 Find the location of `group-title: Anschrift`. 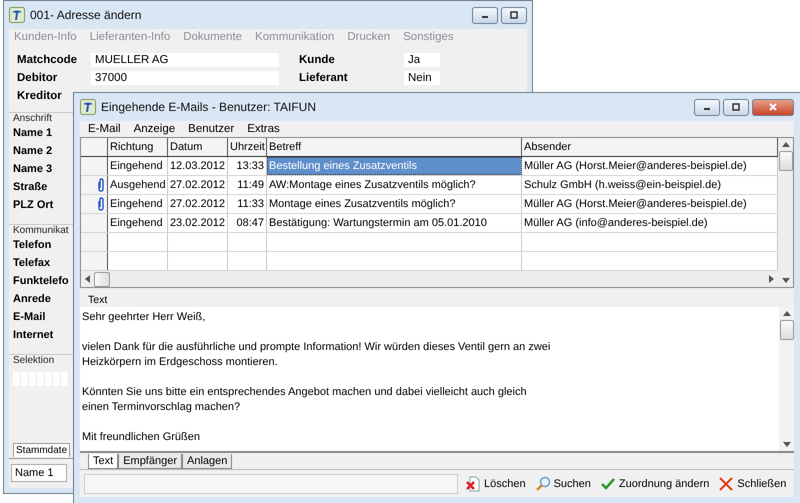

group-title: Anschrift is located at coordinates (32, 118).